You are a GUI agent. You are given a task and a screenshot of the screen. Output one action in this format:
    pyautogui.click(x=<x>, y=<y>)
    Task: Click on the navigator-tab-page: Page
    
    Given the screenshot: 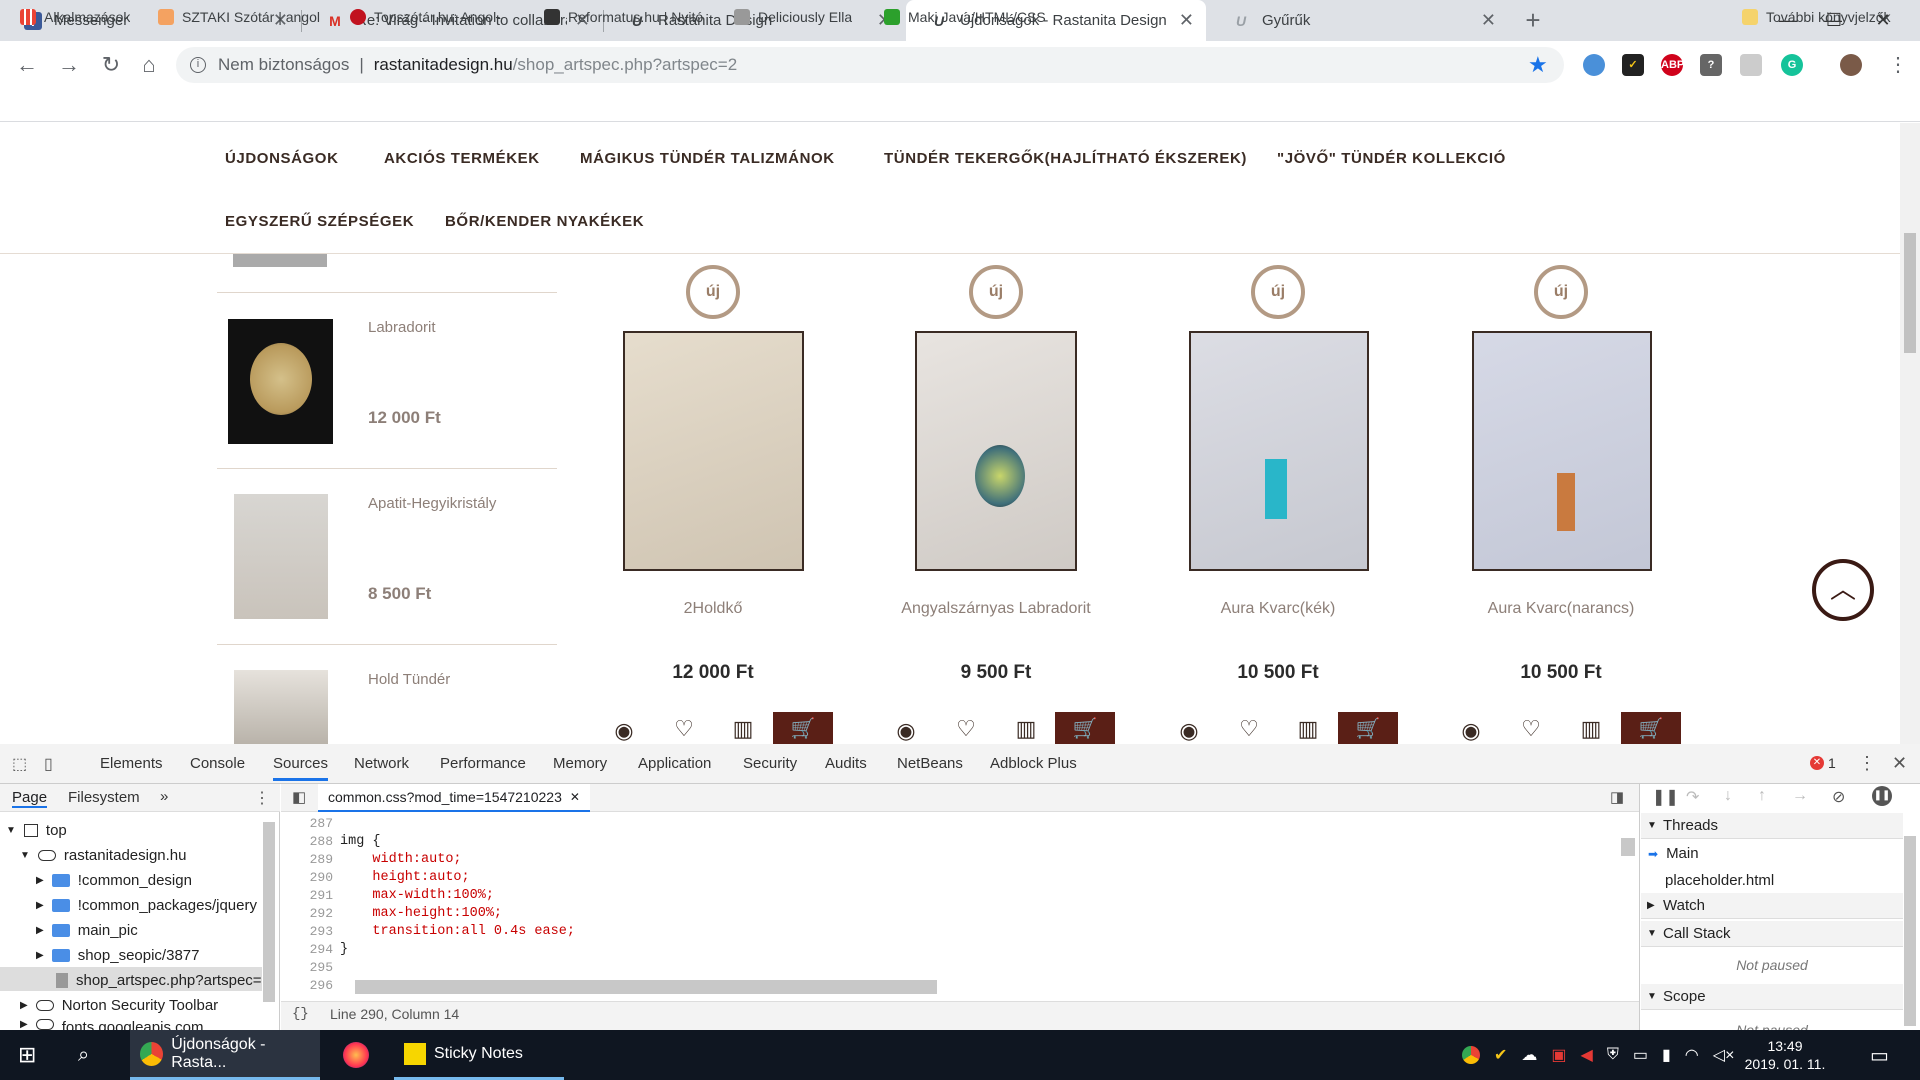 What is the action you would take?
    pyautogui.click(x=30, y=798)
    